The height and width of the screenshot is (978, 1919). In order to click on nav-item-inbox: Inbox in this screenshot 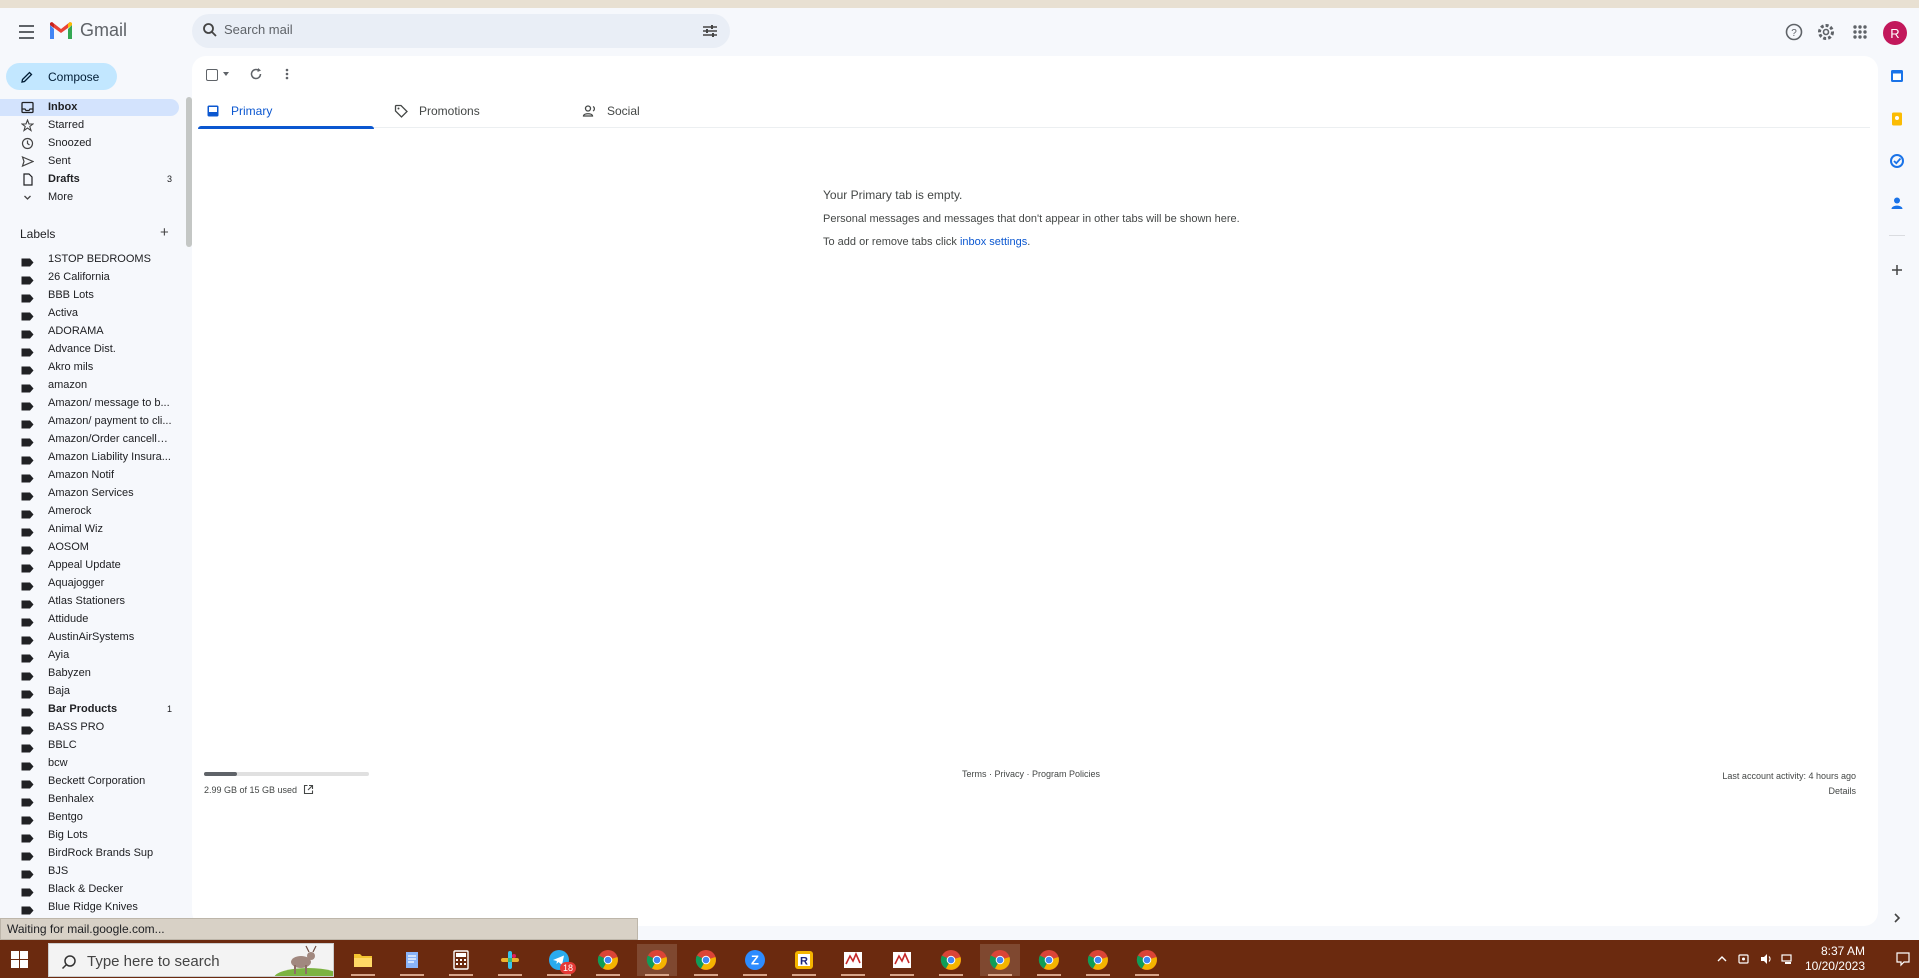, I will do `click(89, 107)`.